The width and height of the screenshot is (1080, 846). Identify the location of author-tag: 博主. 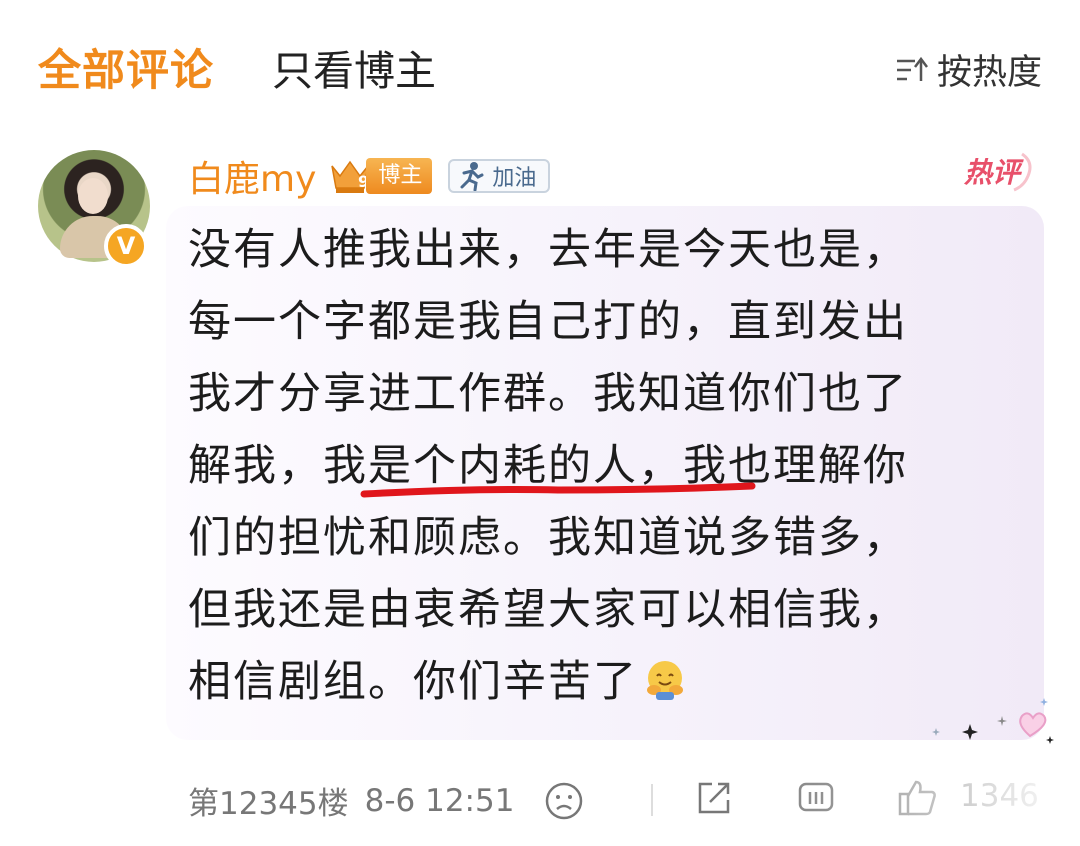
(399, 176).